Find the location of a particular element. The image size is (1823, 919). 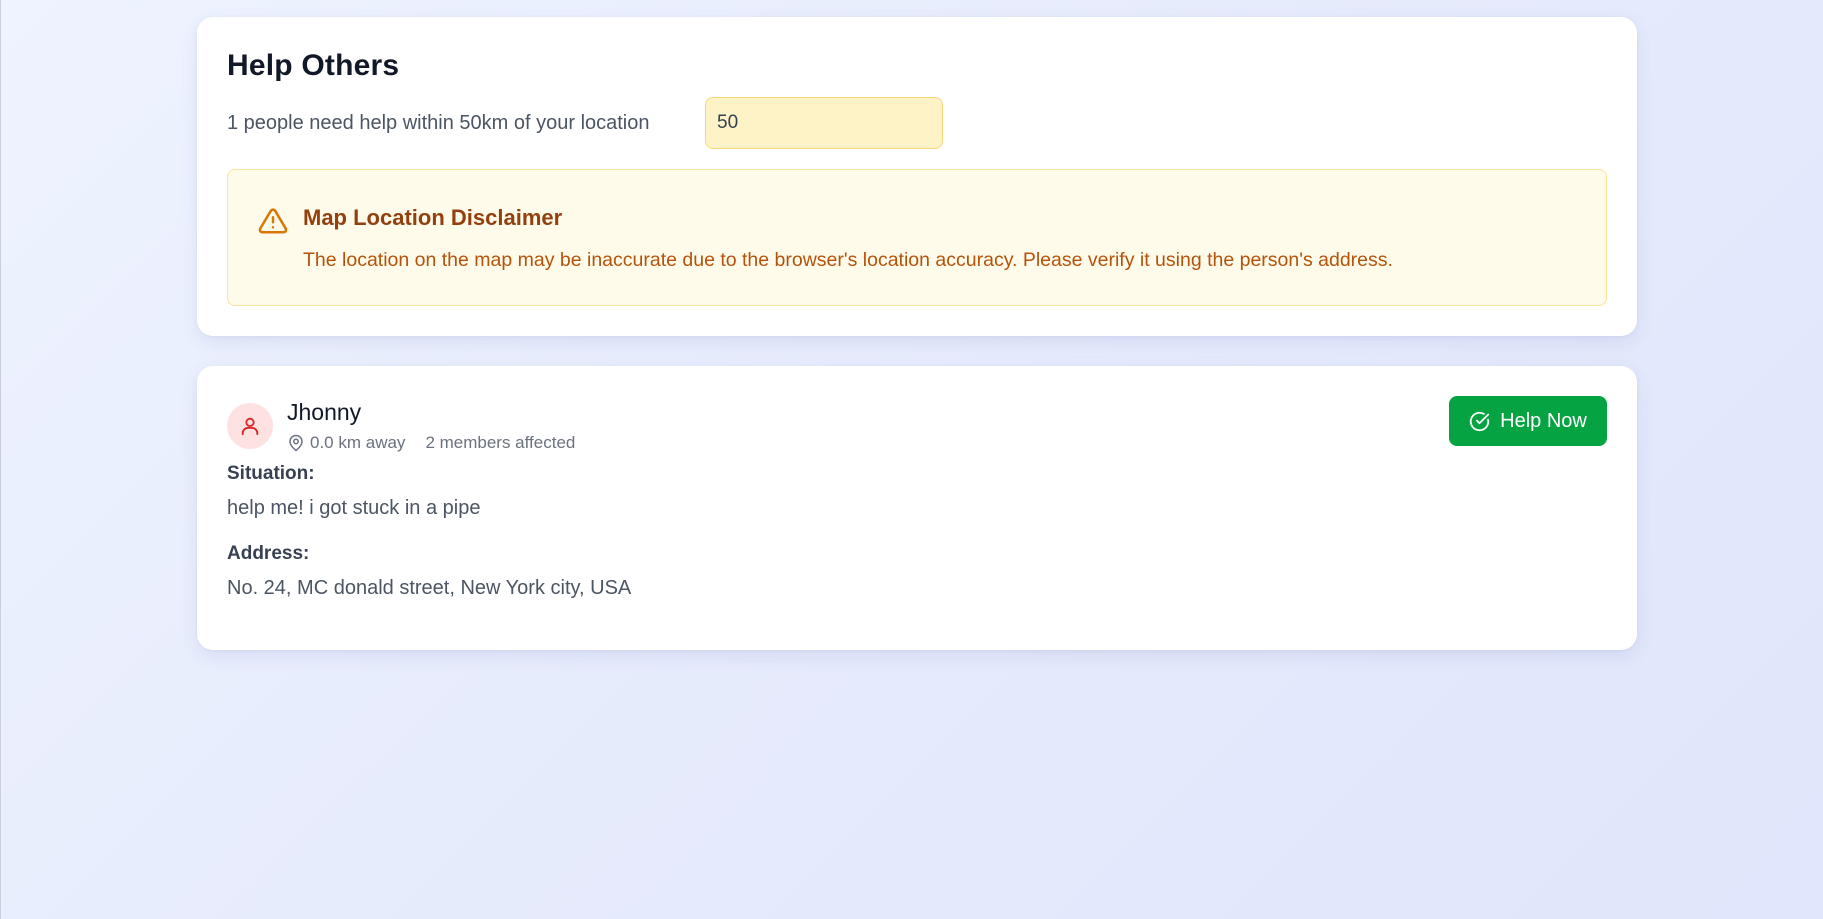

help-now-button: Help Now is located at coordinates (1528, 421).